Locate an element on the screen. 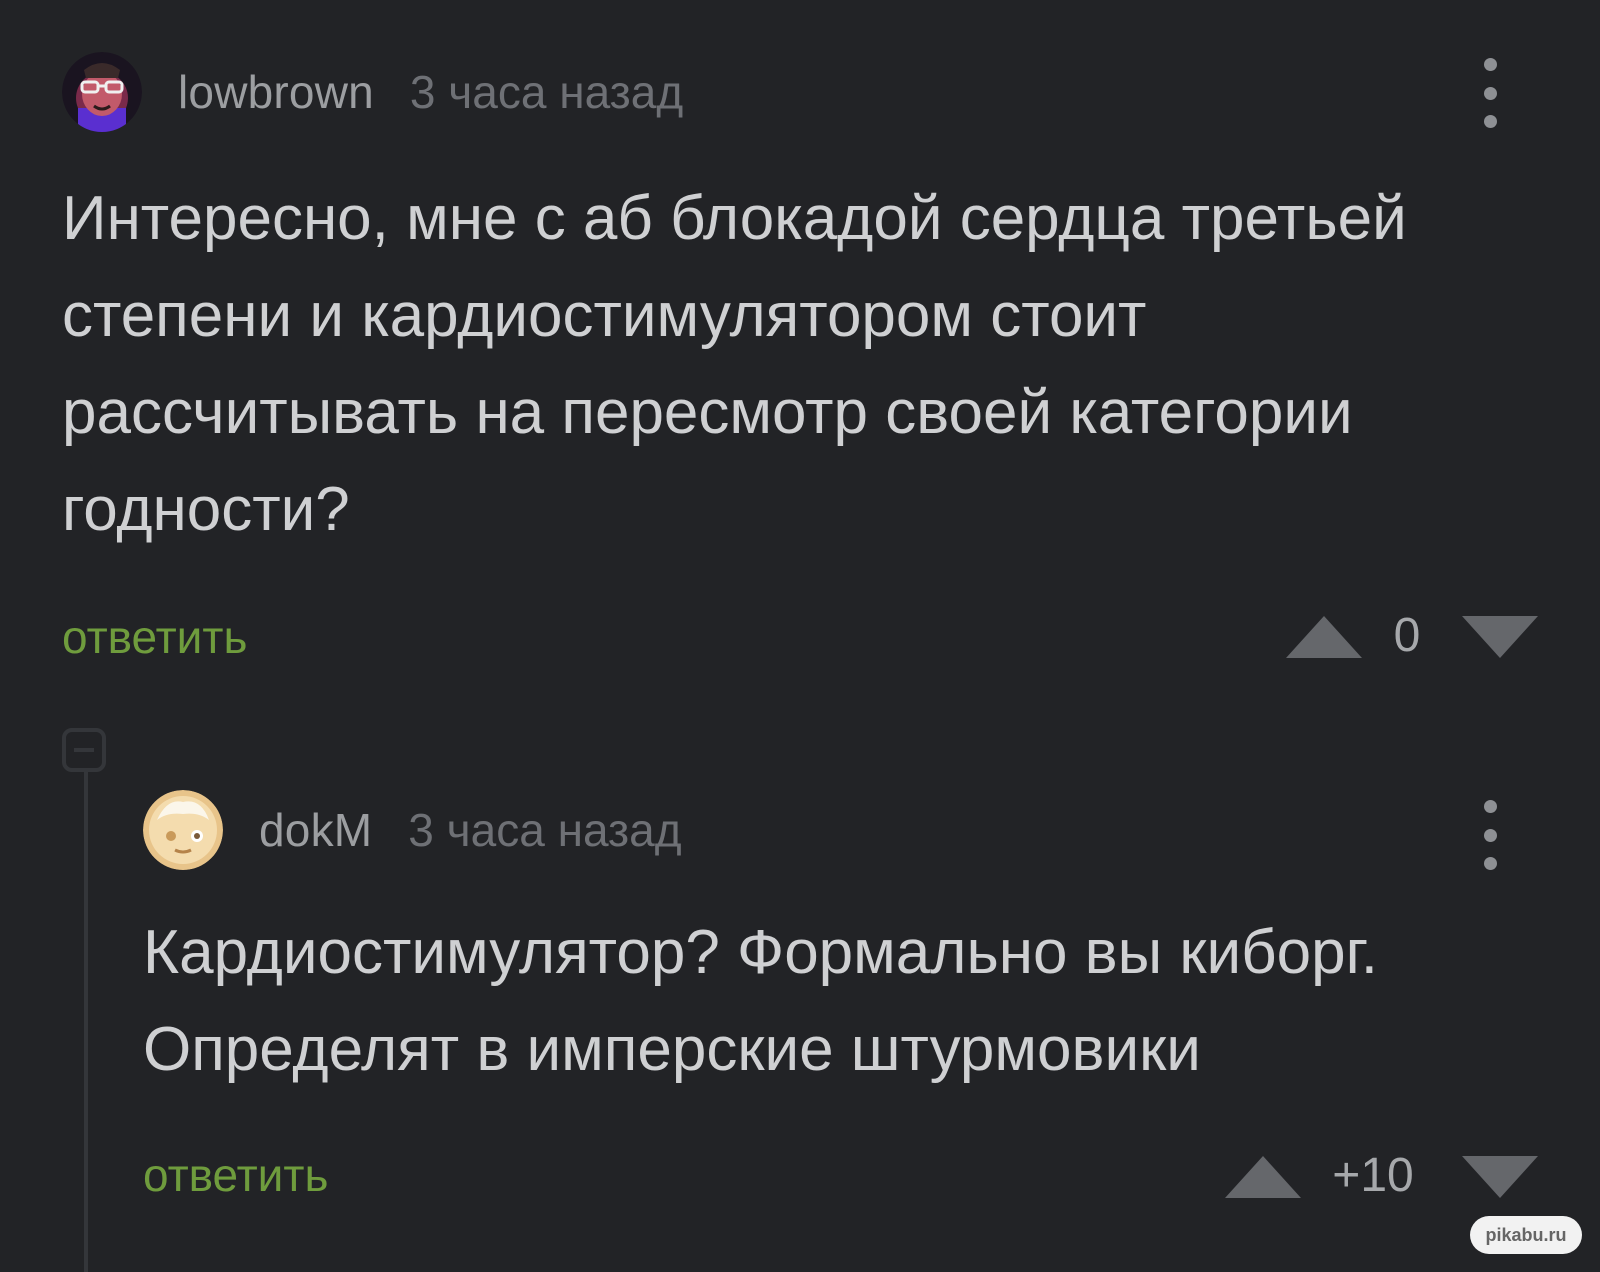 This screenshot has width=1600, height=1272. comment-score: +10 is located at coordinates (1373, 1175).